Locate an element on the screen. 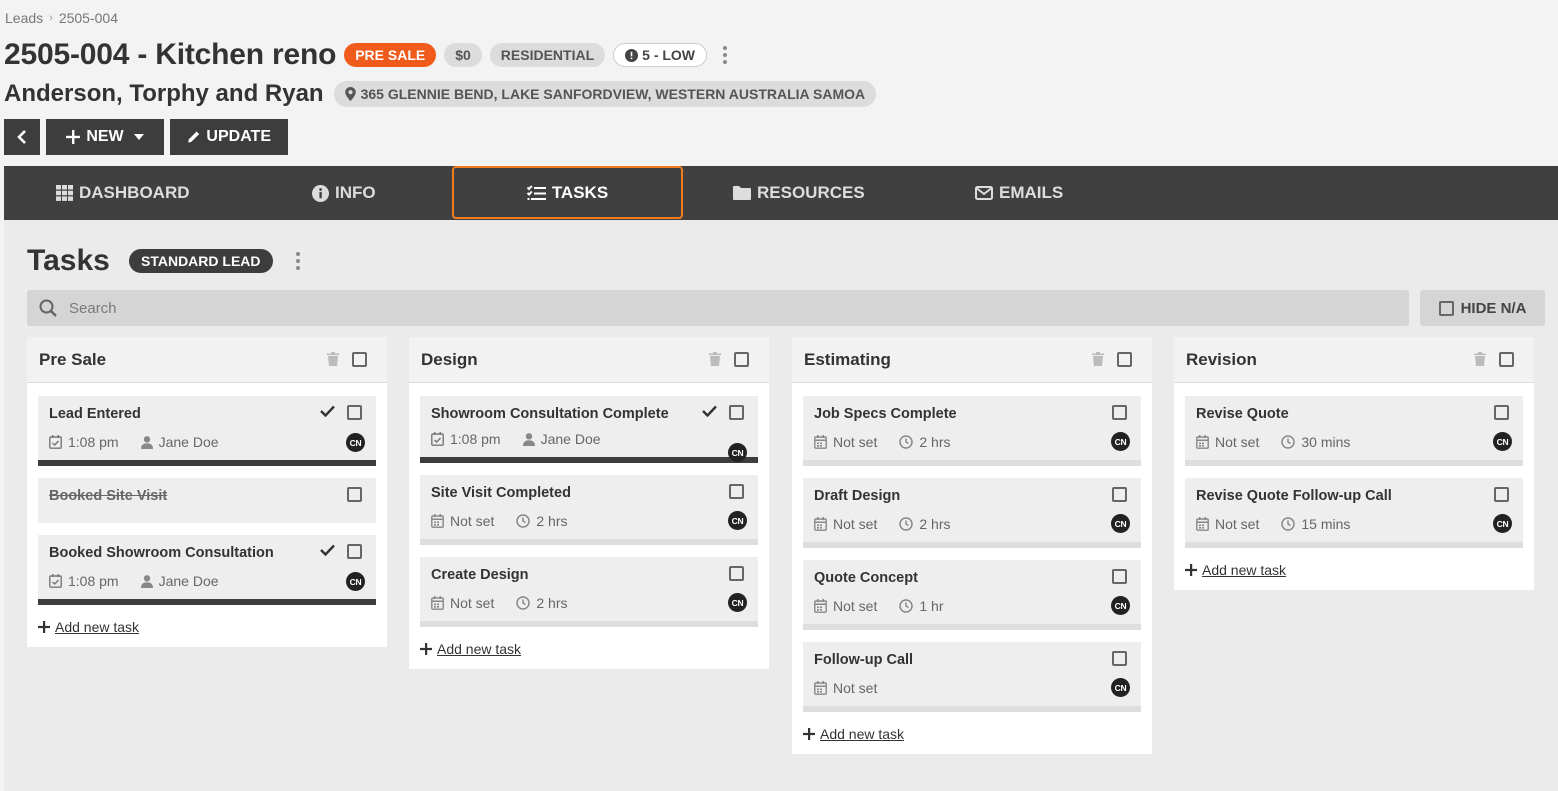 This screenshot has width=1558, height=791. calendar-check-icon is located at coordinates (437, 439).